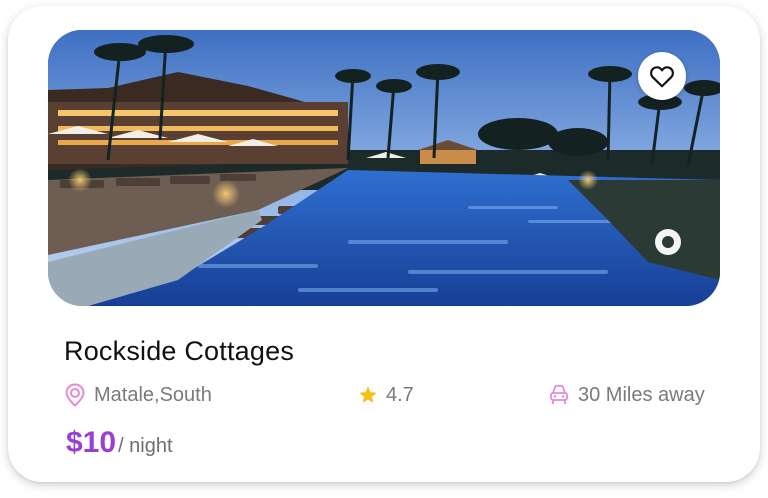 The image size is (768, 498). I want to click on location-info: Matale,South, so click(138, 395).